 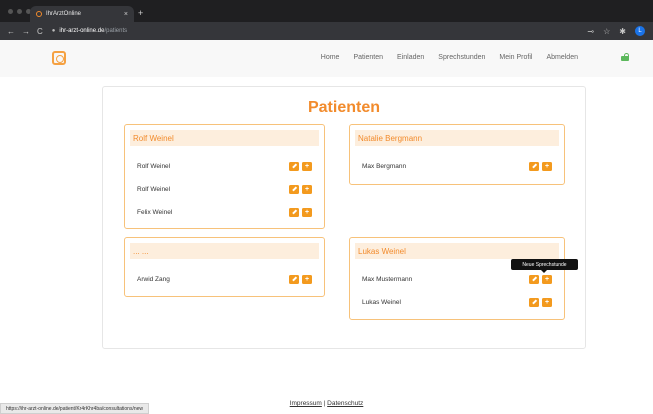 I want to click on back-icon: ←, so click(x=11, y=31).